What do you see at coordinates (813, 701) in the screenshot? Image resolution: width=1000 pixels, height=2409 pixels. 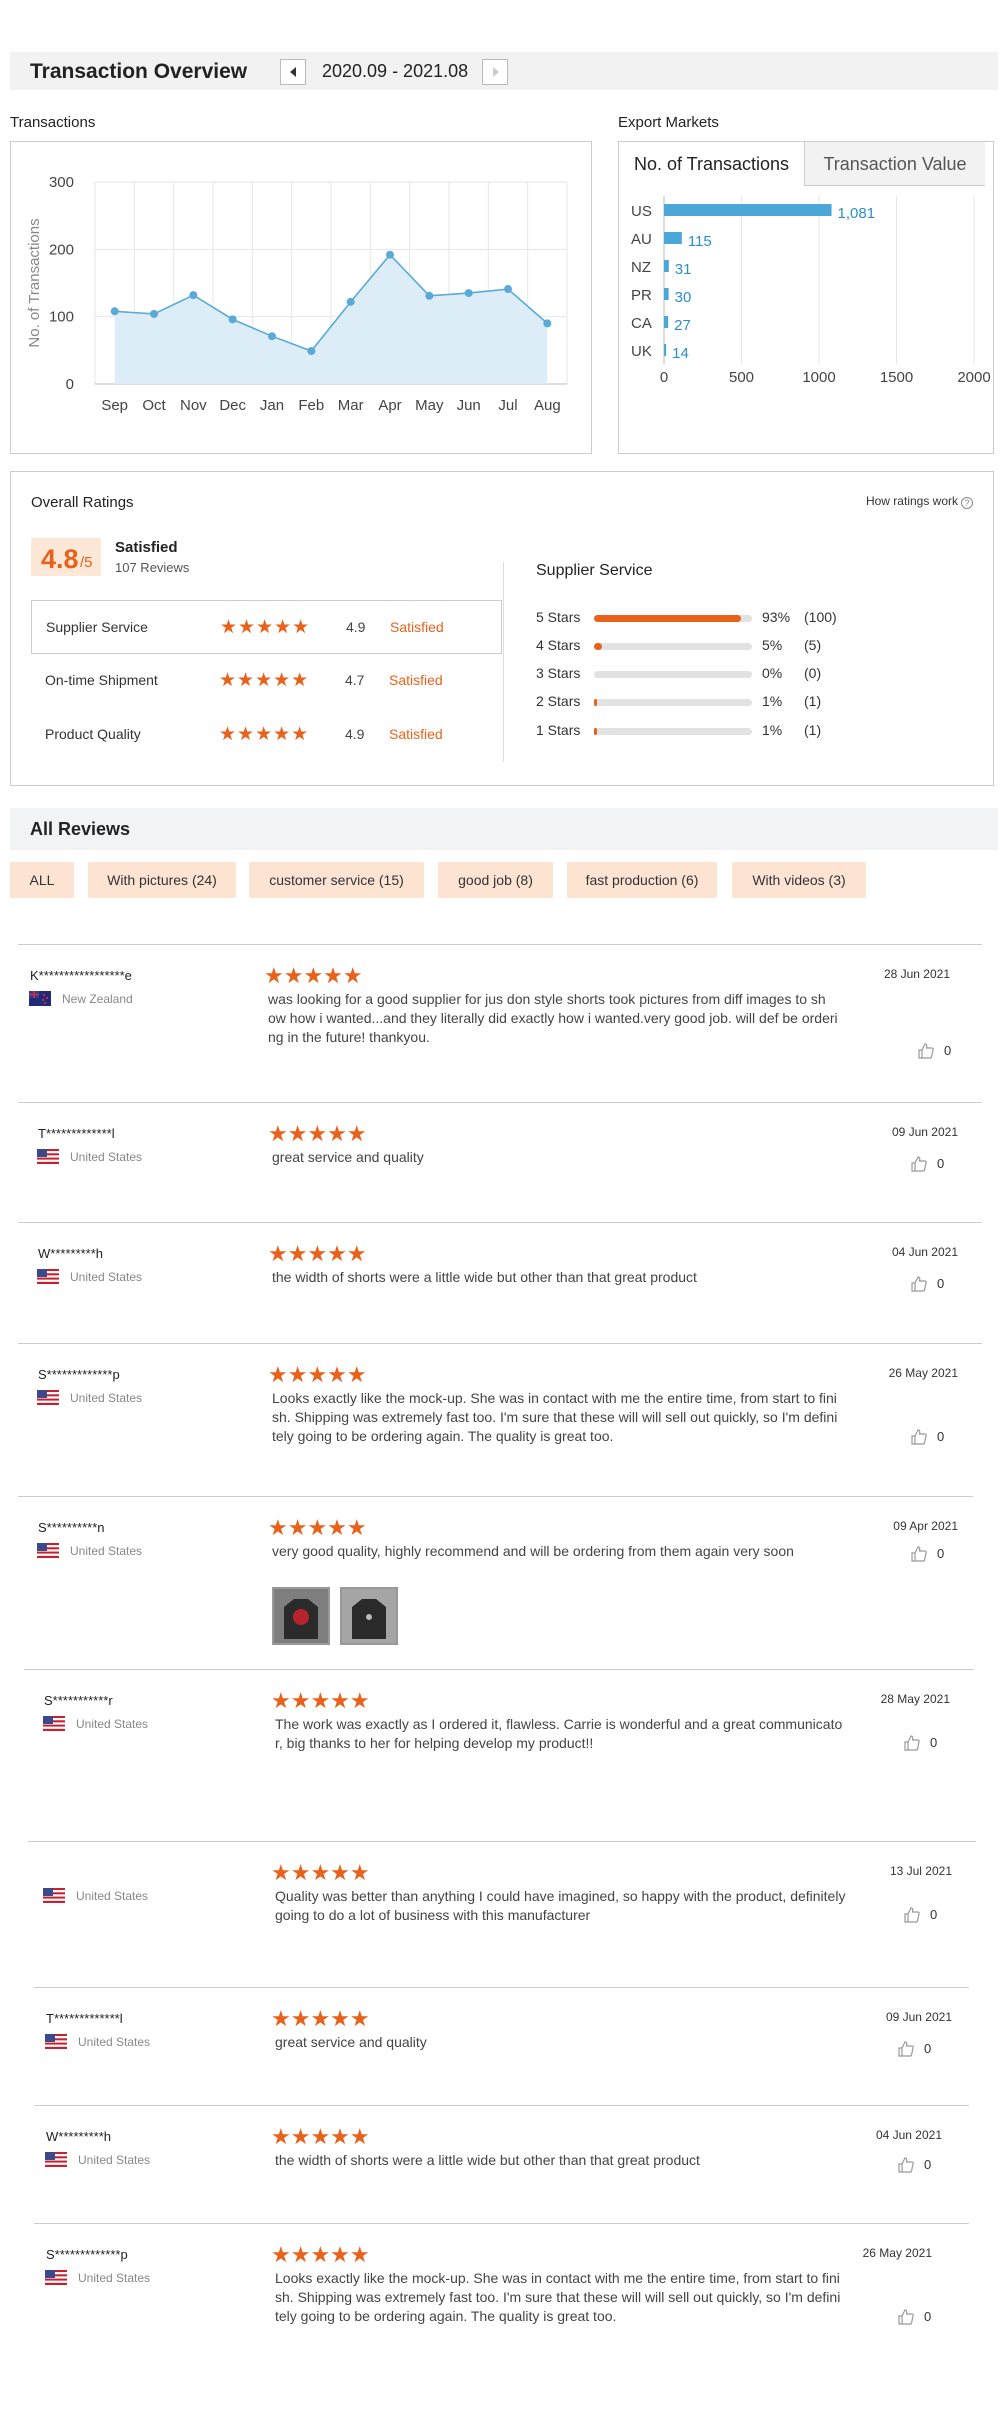 I see `distribution-count: (1)` at bounding box center [813, 701].